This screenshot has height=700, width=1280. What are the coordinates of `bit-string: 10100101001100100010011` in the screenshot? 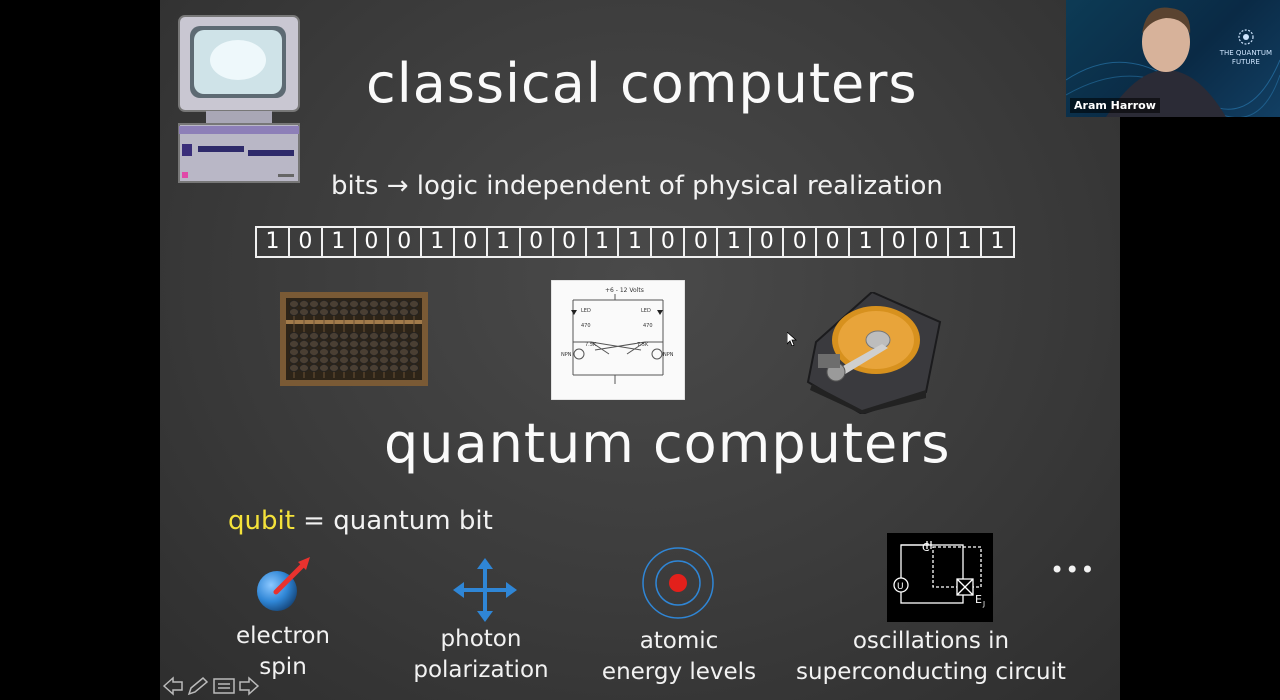 It's located at (635, 242).